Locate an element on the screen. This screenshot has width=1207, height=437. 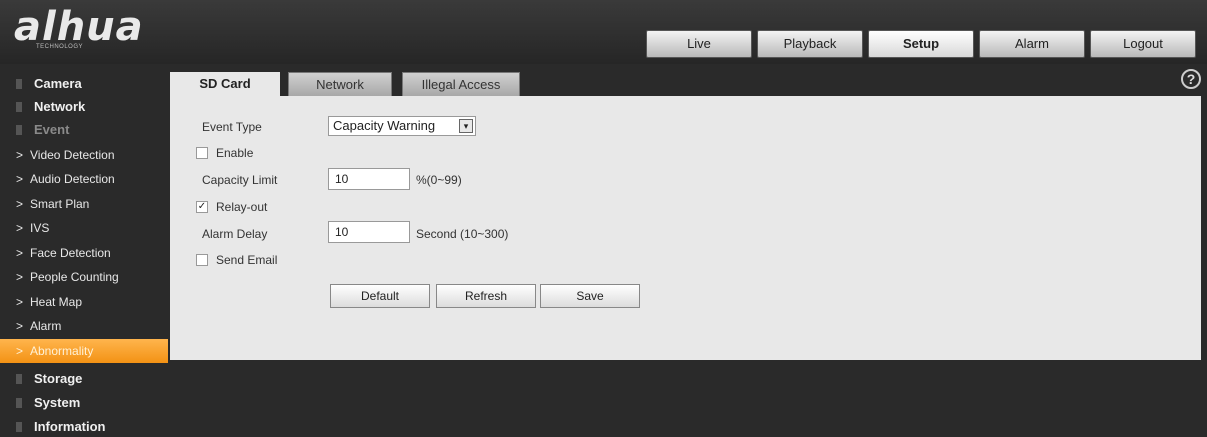
nav-live: Live is located at coordinates (699, 44).